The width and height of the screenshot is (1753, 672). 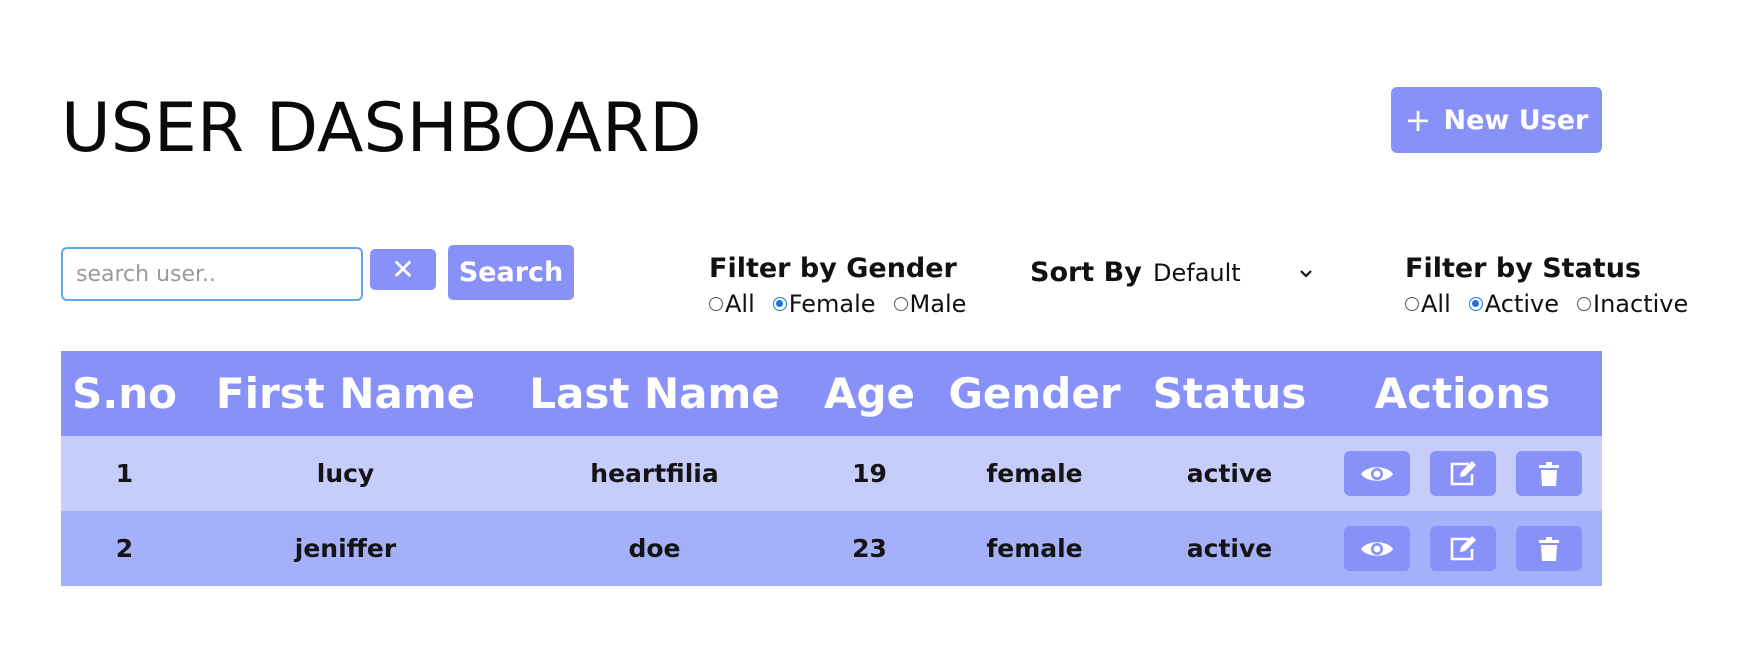 I want to click on status-option-inactive: Inactive, so click(x=1632, y=304).